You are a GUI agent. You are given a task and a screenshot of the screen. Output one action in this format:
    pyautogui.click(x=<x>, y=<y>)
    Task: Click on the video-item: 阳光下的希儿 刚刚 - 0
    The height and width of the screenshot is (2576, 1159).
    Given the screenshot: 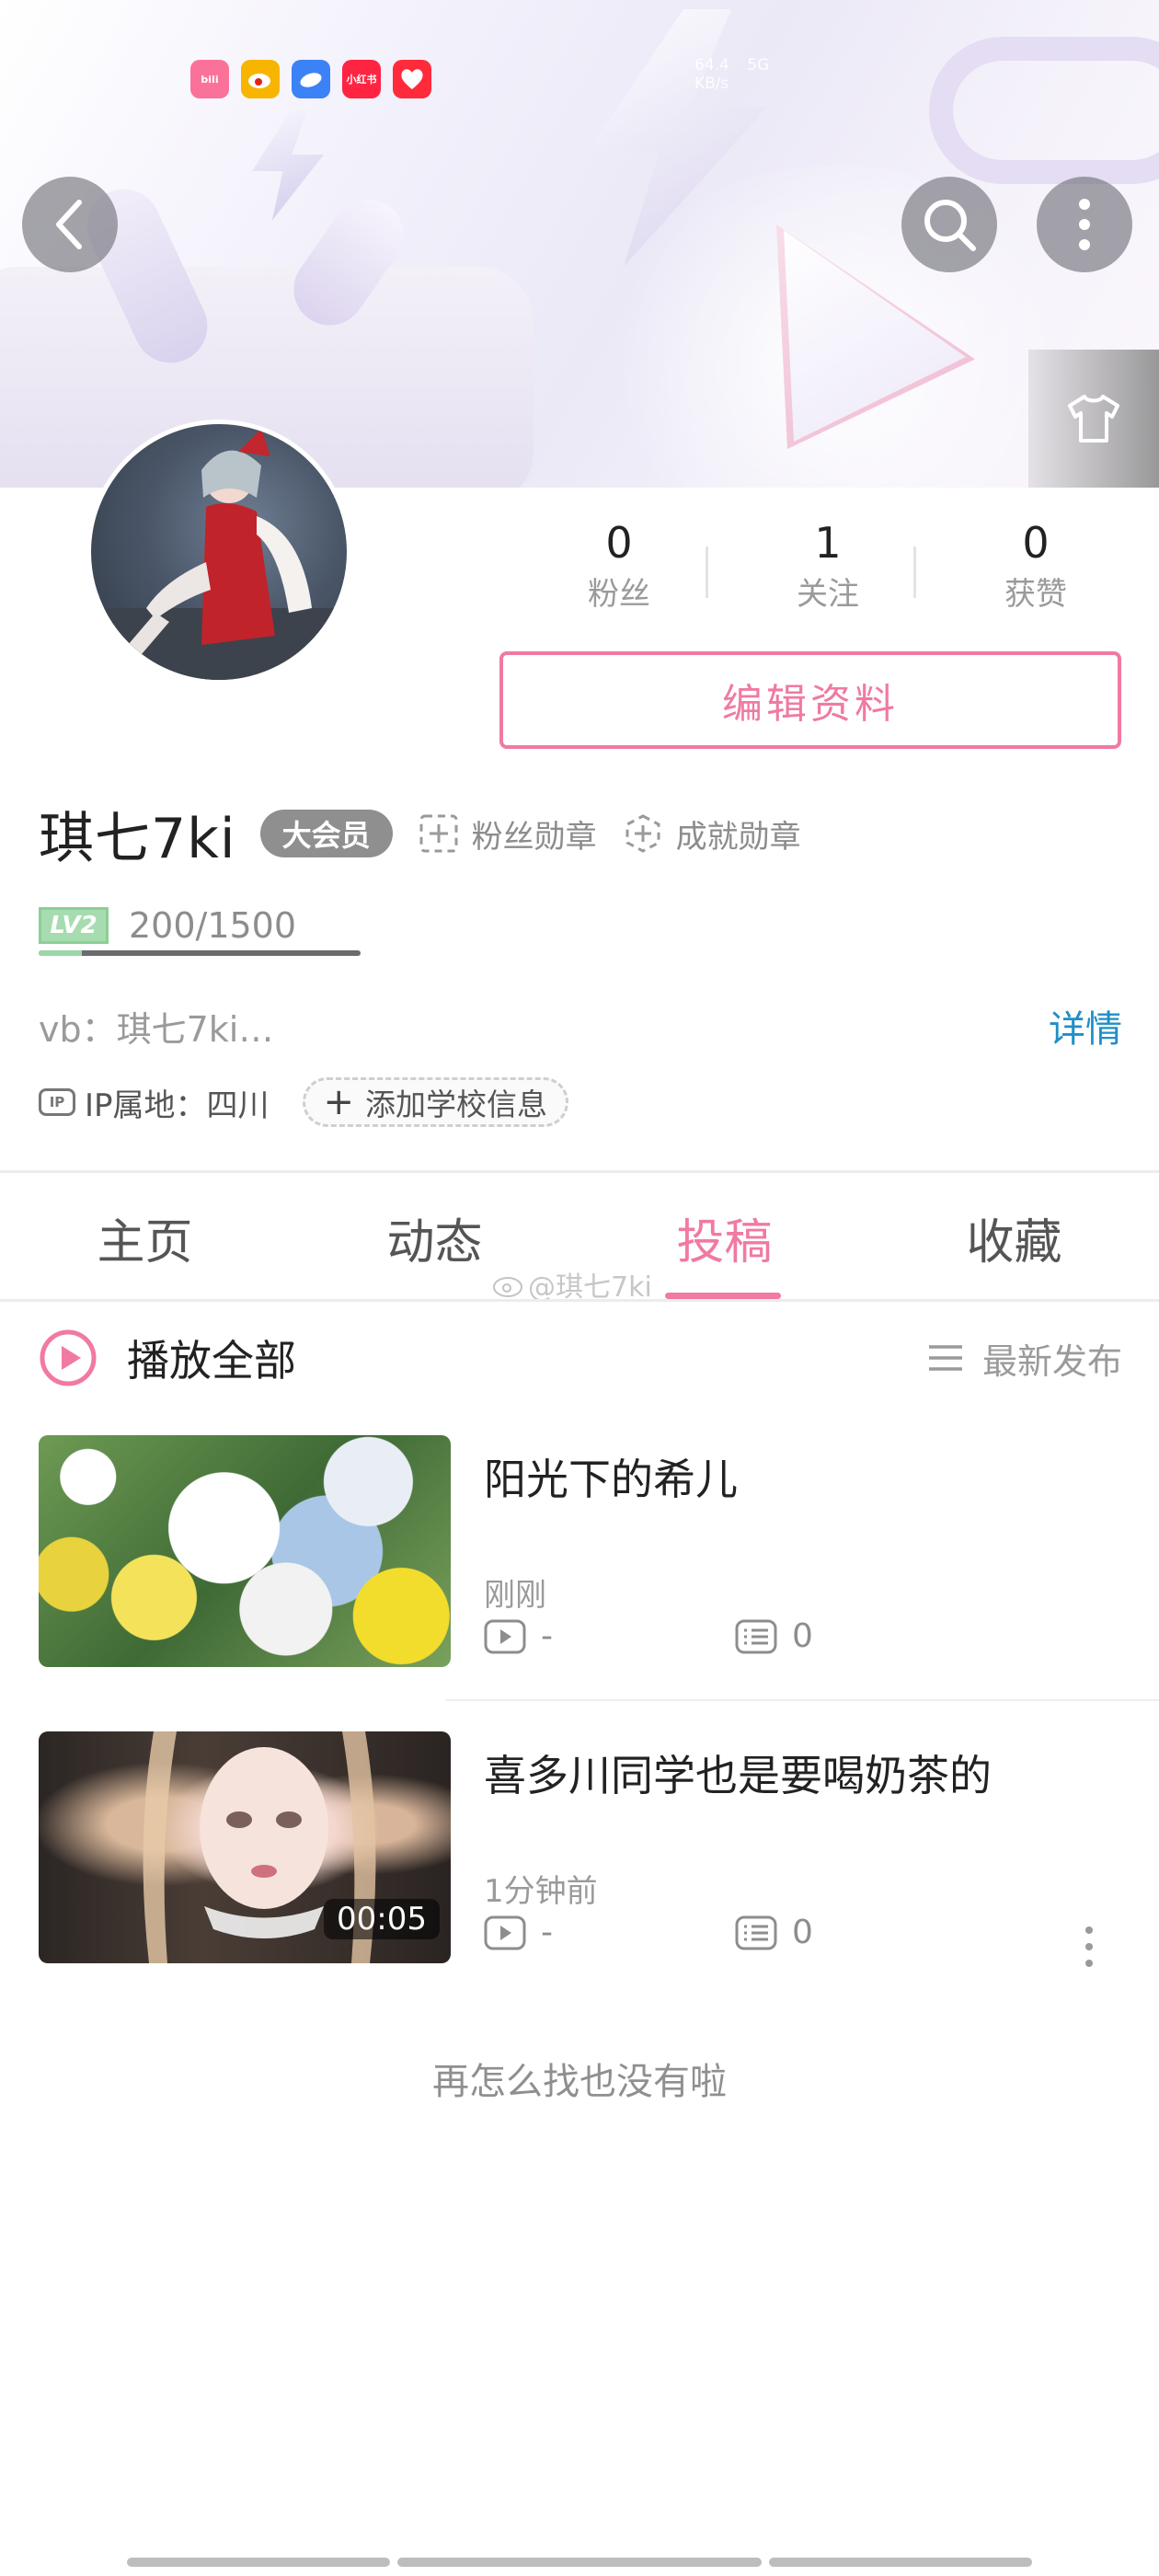 What is the action you would take?
    pyautogui.click(x=580, y=1552)
    